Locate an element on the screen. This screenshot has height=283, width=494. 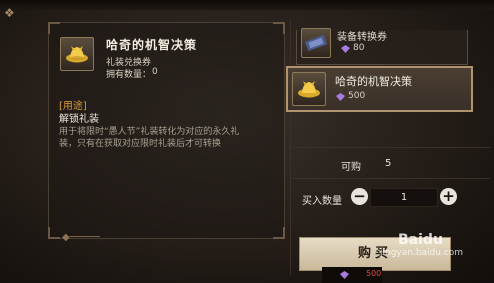
item-description: 用于将限时“愚人节”礼装转化为对应的永久礼装，只有在获取对应限时礼装后才可转换 is located at coordinates (149, 138).